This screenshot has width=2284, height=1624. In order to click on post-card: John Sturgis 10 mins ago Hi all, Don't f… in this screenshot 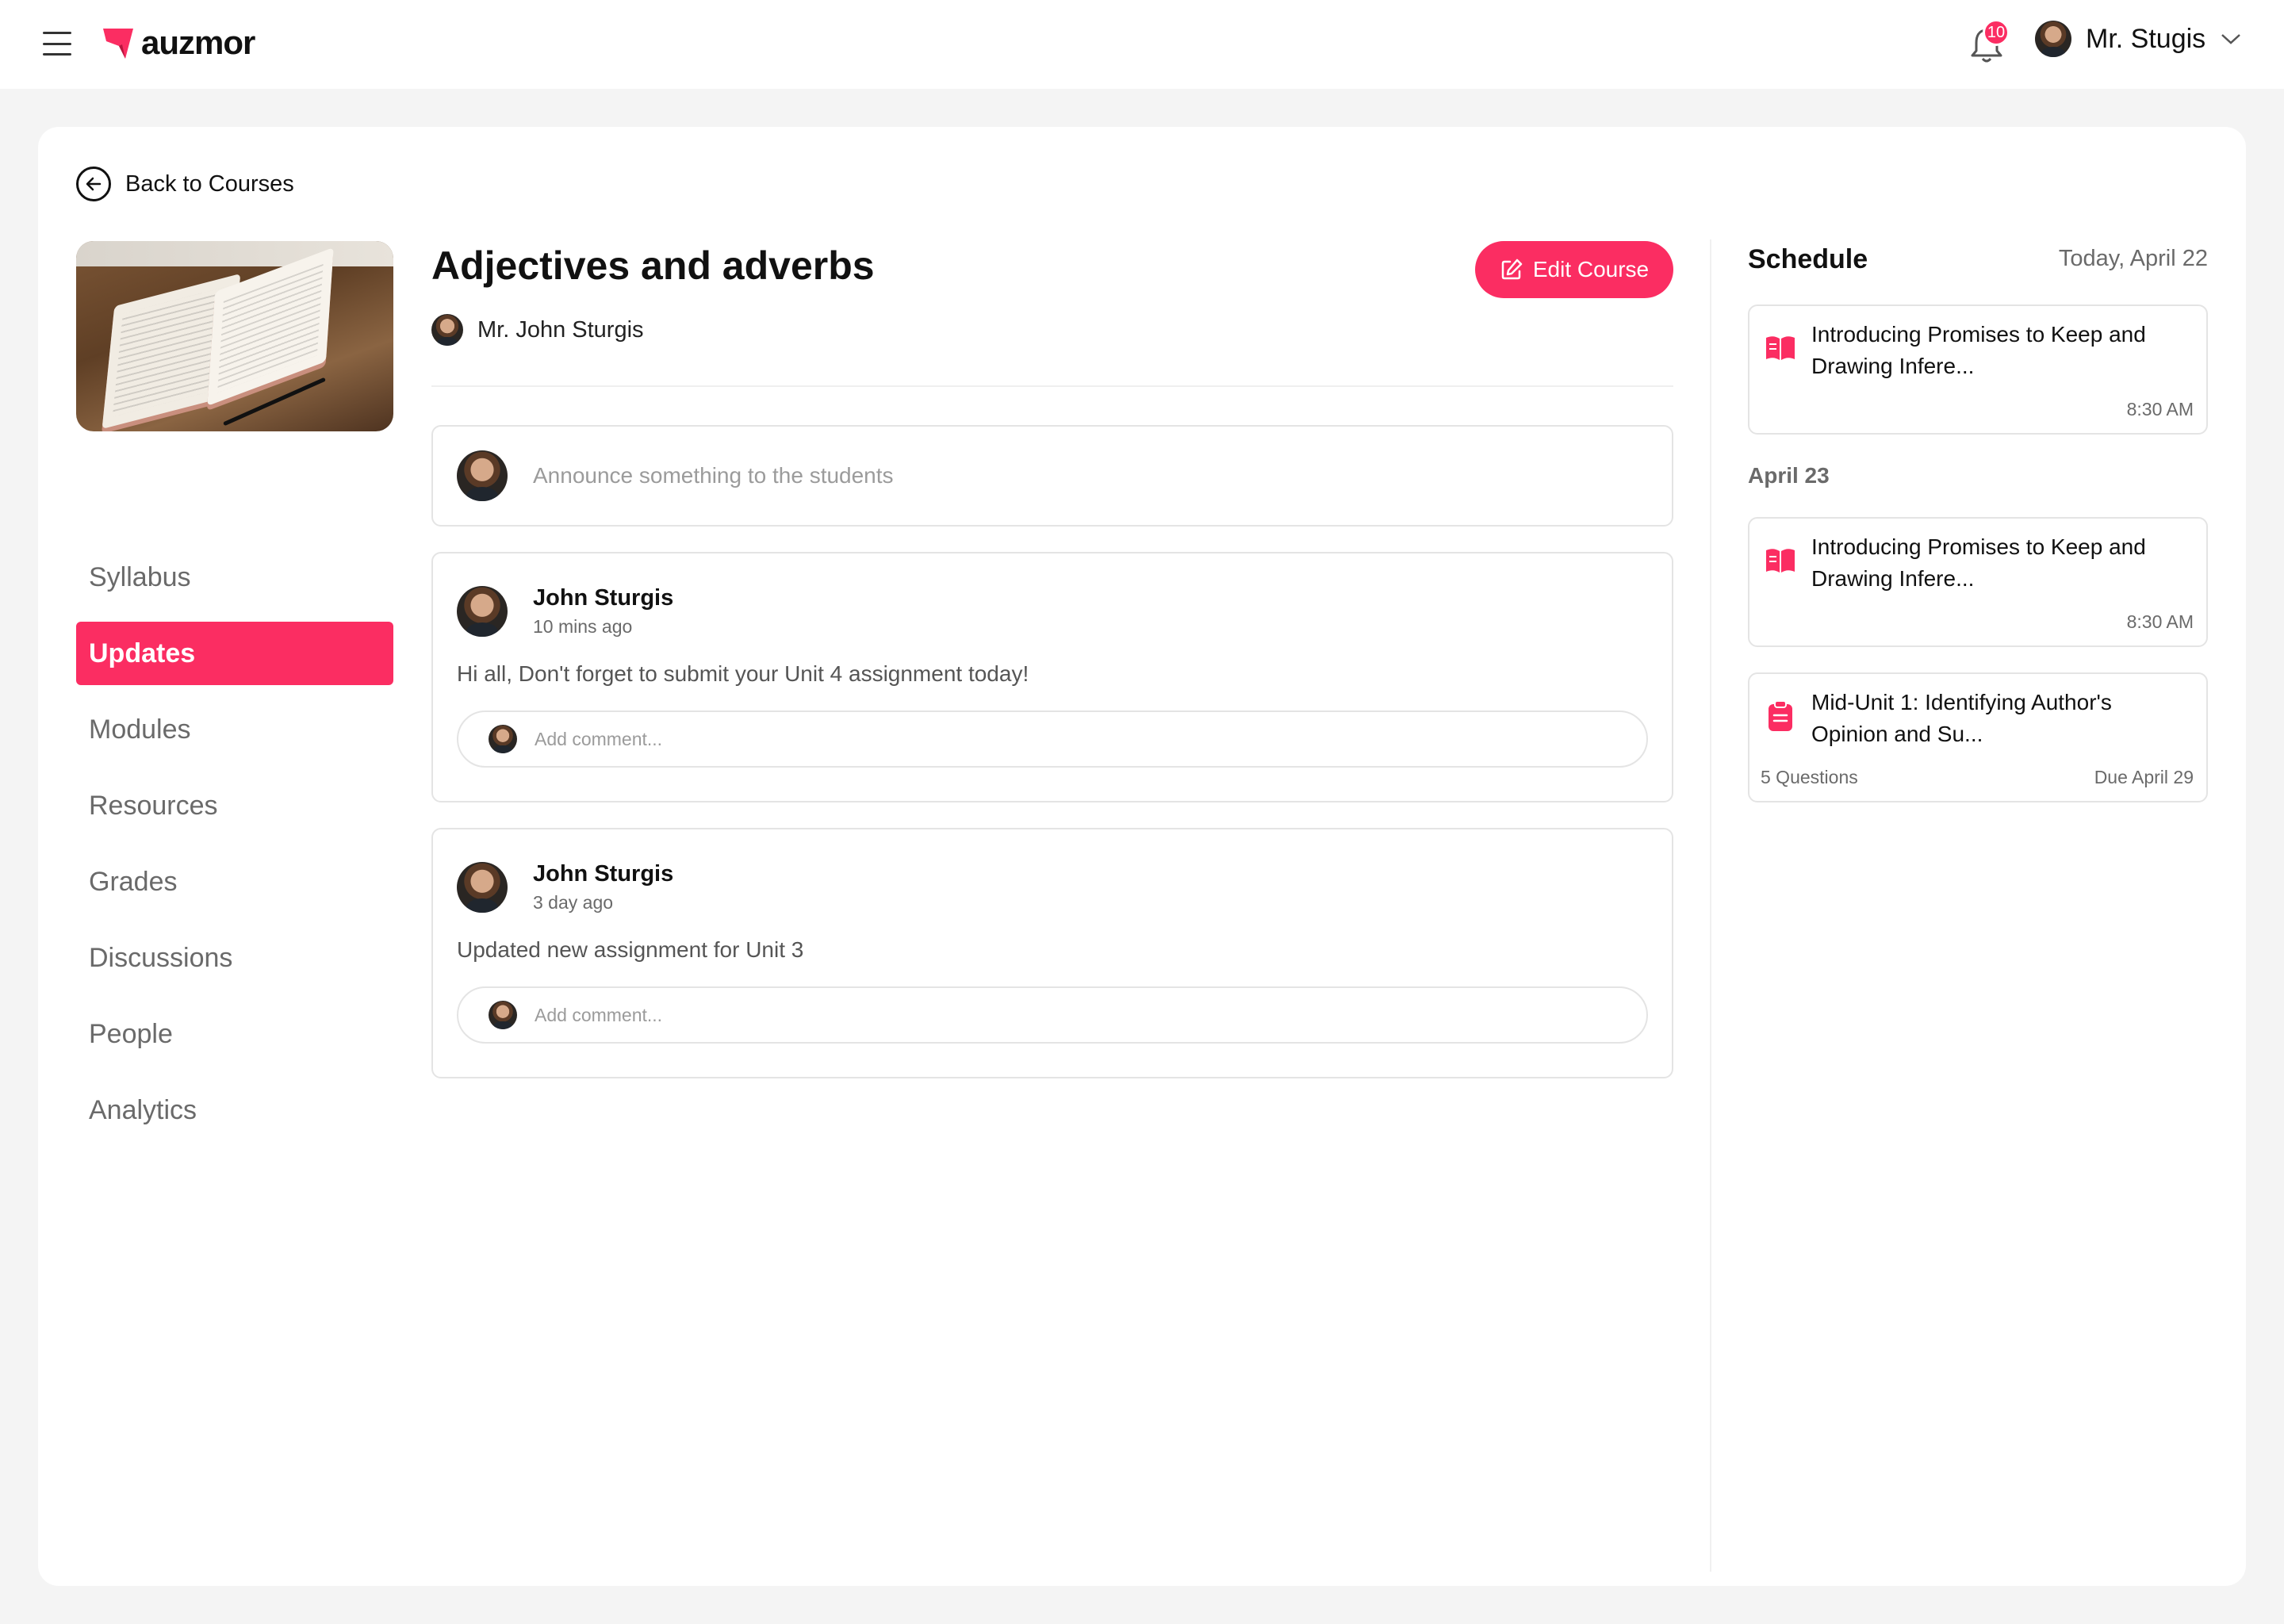, I will do `click(1052, 677)`.